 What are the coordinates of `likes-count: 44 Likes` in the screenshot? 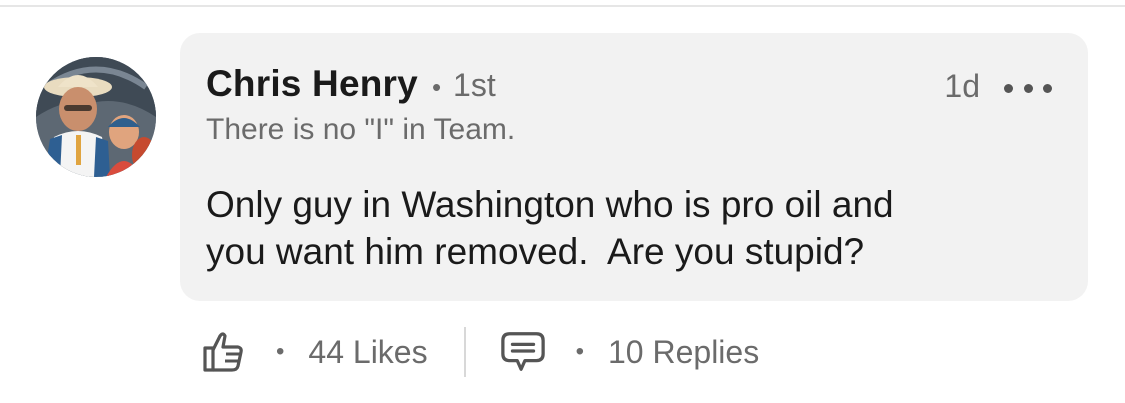 It's located at (367, 352).